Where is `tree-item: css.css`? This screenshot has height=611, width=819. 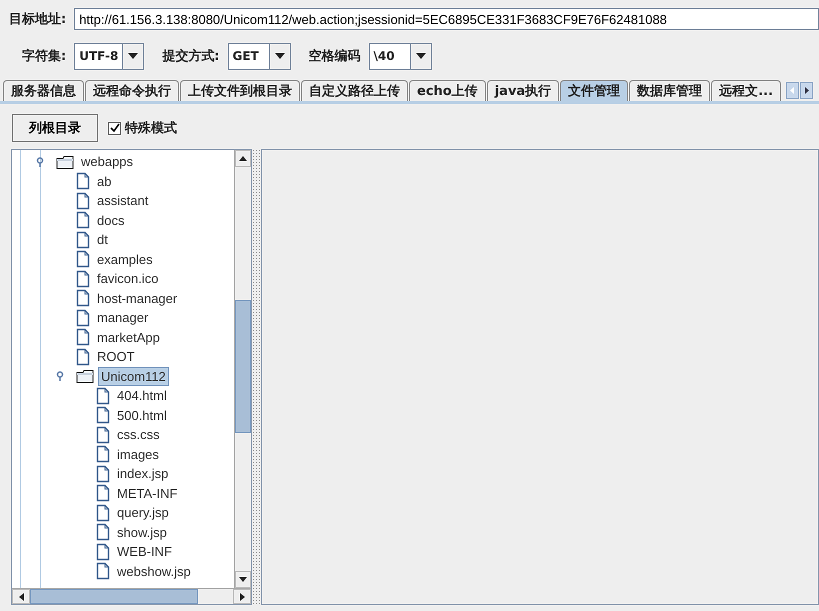
tree-item: css.css is located at coordinates (138, 434).